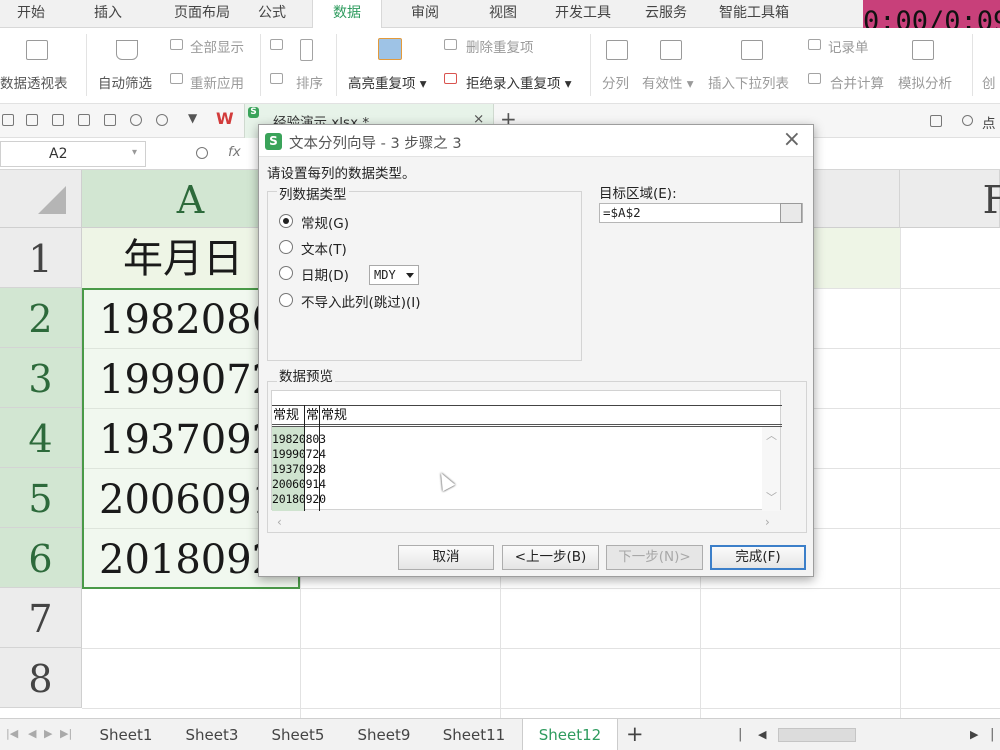  Describe the element at coordinates (325, 222) in the screenshot. I see `radio-general-label: 常规(G)` at that location.